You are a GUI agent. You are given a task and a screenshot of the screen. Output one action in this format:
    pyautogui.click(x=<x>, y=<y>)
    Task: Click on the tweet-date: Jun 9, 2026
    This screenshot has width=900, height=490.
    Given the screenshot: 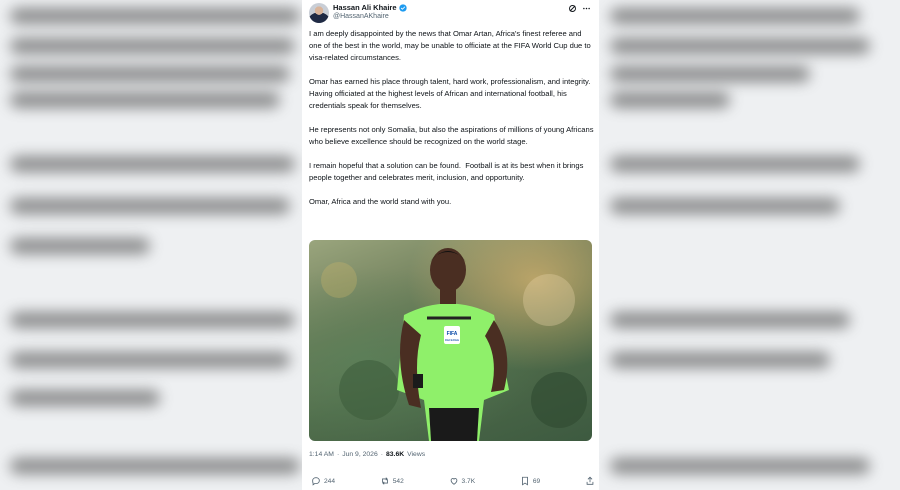 What is the action you would take?
    pyautogui.click(x=360, y=454)
    